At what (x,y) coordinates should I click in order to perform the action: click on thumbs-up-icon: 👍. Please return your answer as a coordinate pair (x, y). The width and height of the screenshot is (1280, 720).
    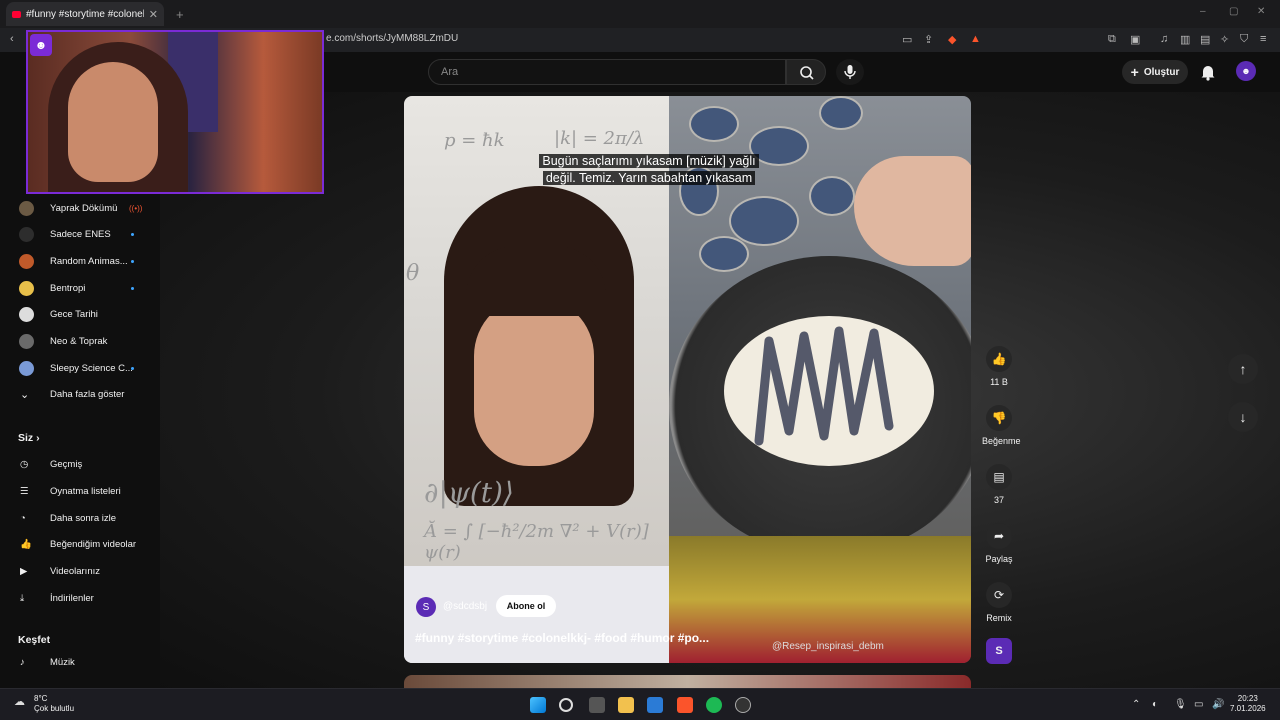
    Looking at the image, I should click on (999, 359).